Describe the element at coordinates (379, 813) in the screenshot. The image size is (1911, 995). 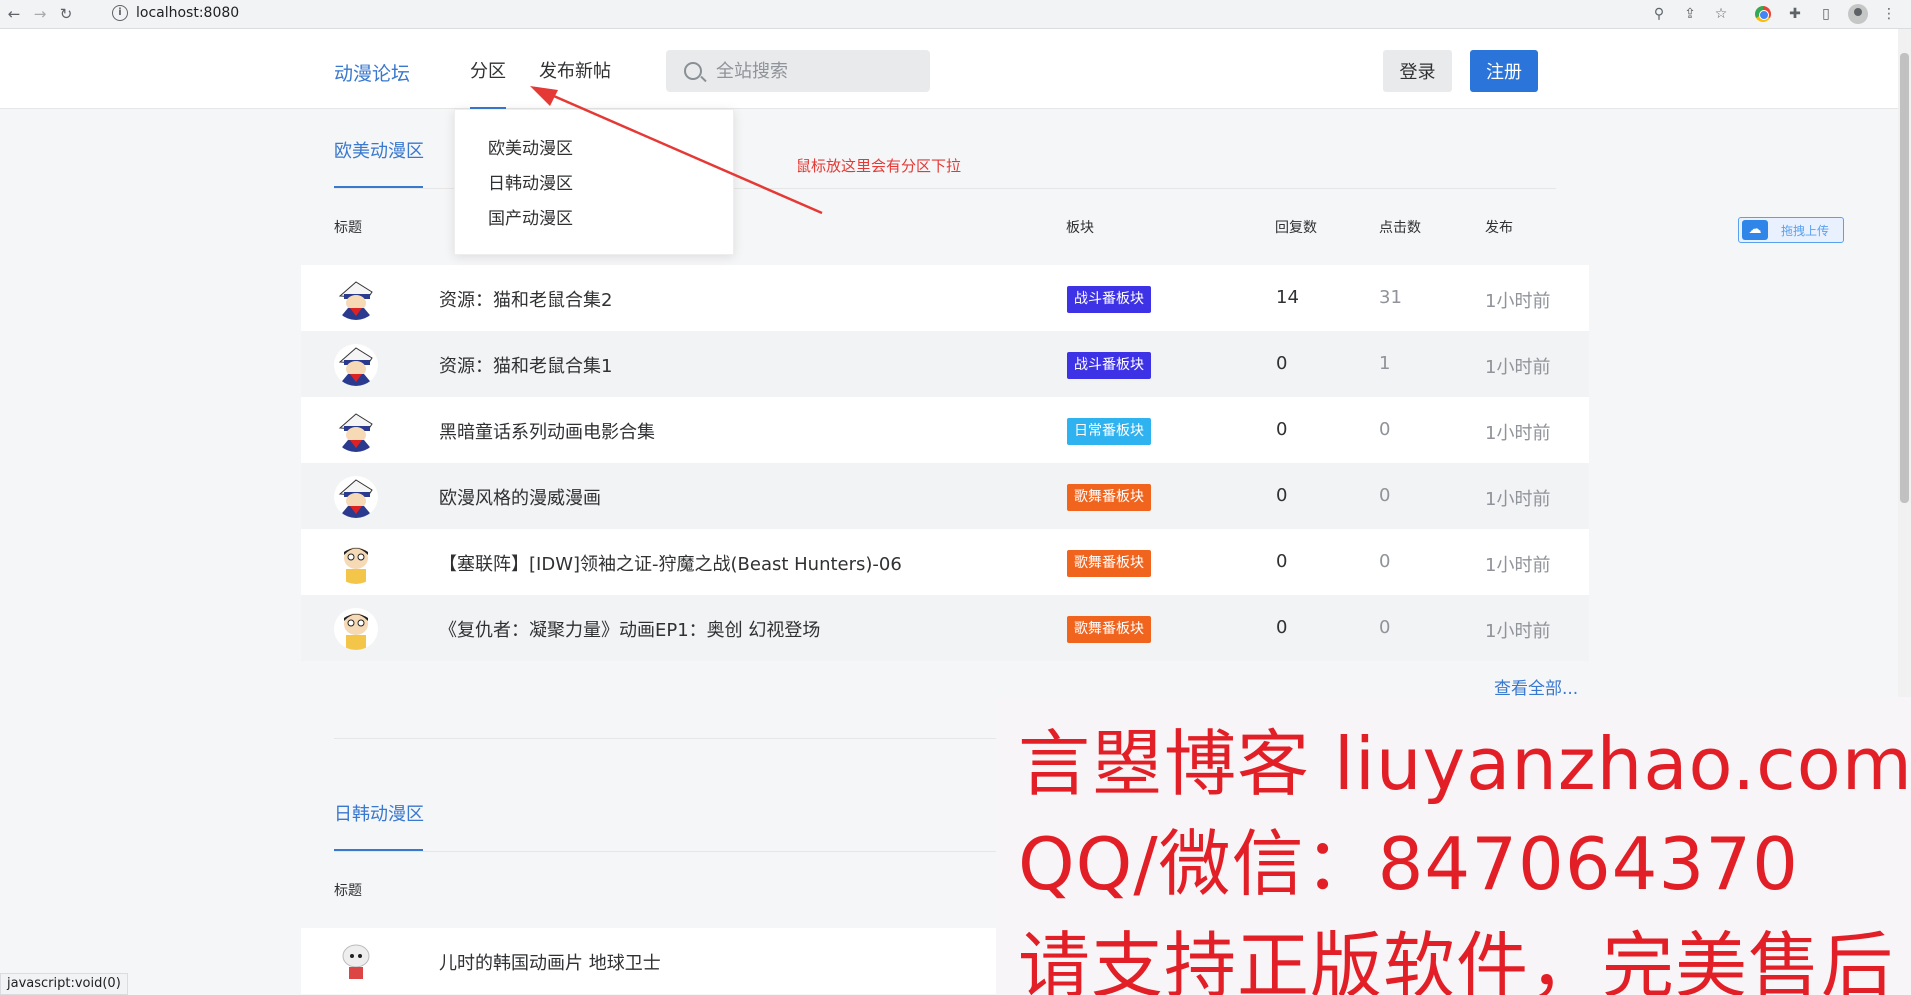
I see `section-title-rihan: 日韩动漫区` at that location.